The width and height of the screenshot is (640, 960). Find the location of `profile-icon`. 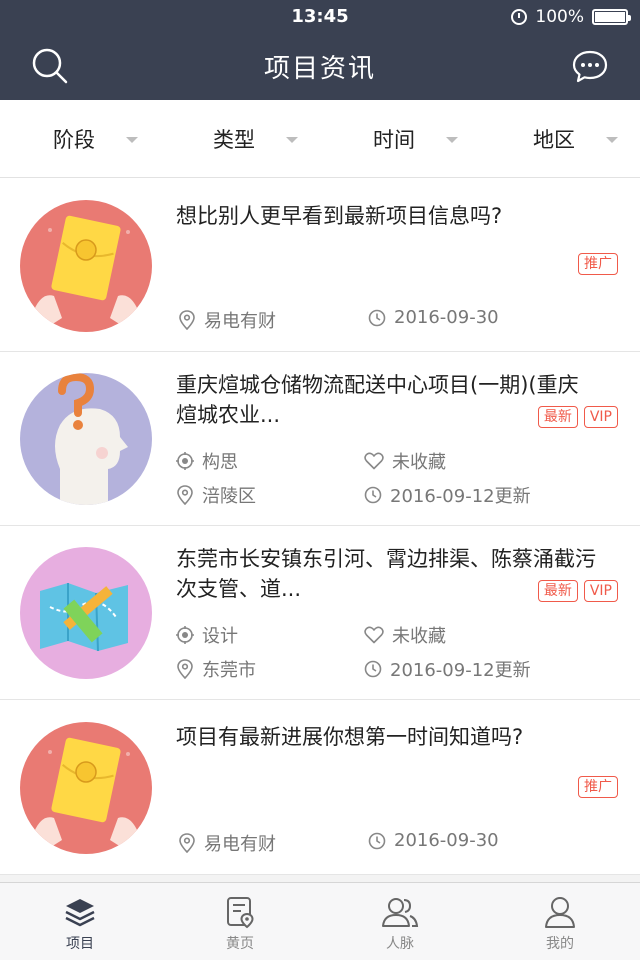

profile-icon is located at coordinates (560, 912).